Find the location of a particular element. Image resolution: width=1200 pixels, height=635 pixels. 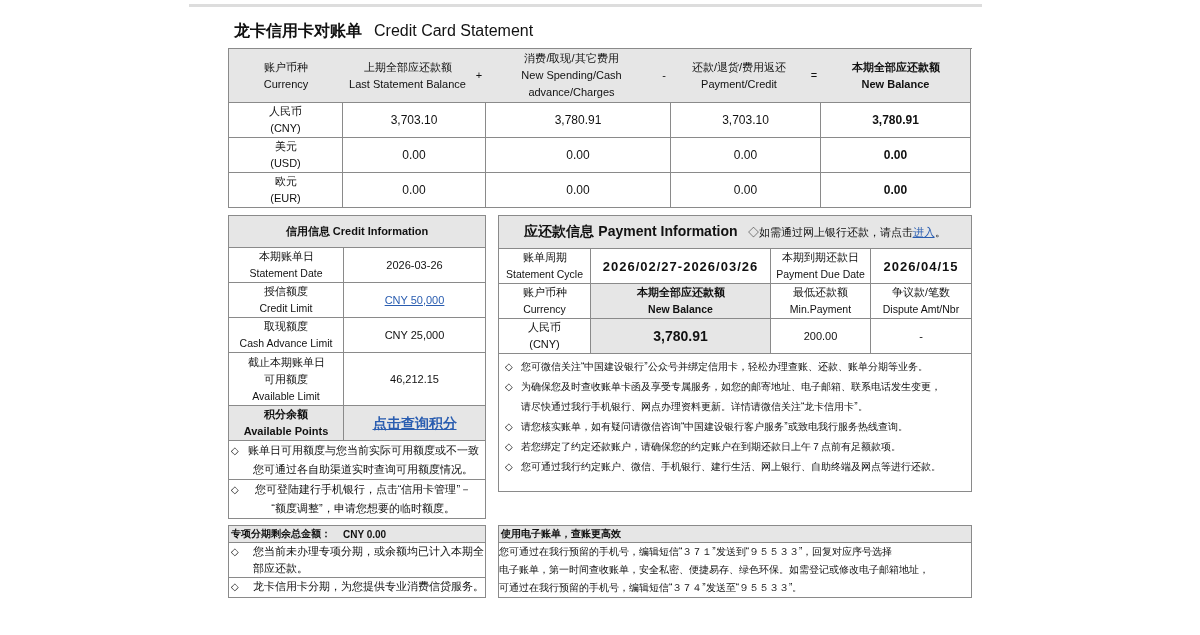

cell-label: Cash Advance Limit is located at coordinates (286, 343).